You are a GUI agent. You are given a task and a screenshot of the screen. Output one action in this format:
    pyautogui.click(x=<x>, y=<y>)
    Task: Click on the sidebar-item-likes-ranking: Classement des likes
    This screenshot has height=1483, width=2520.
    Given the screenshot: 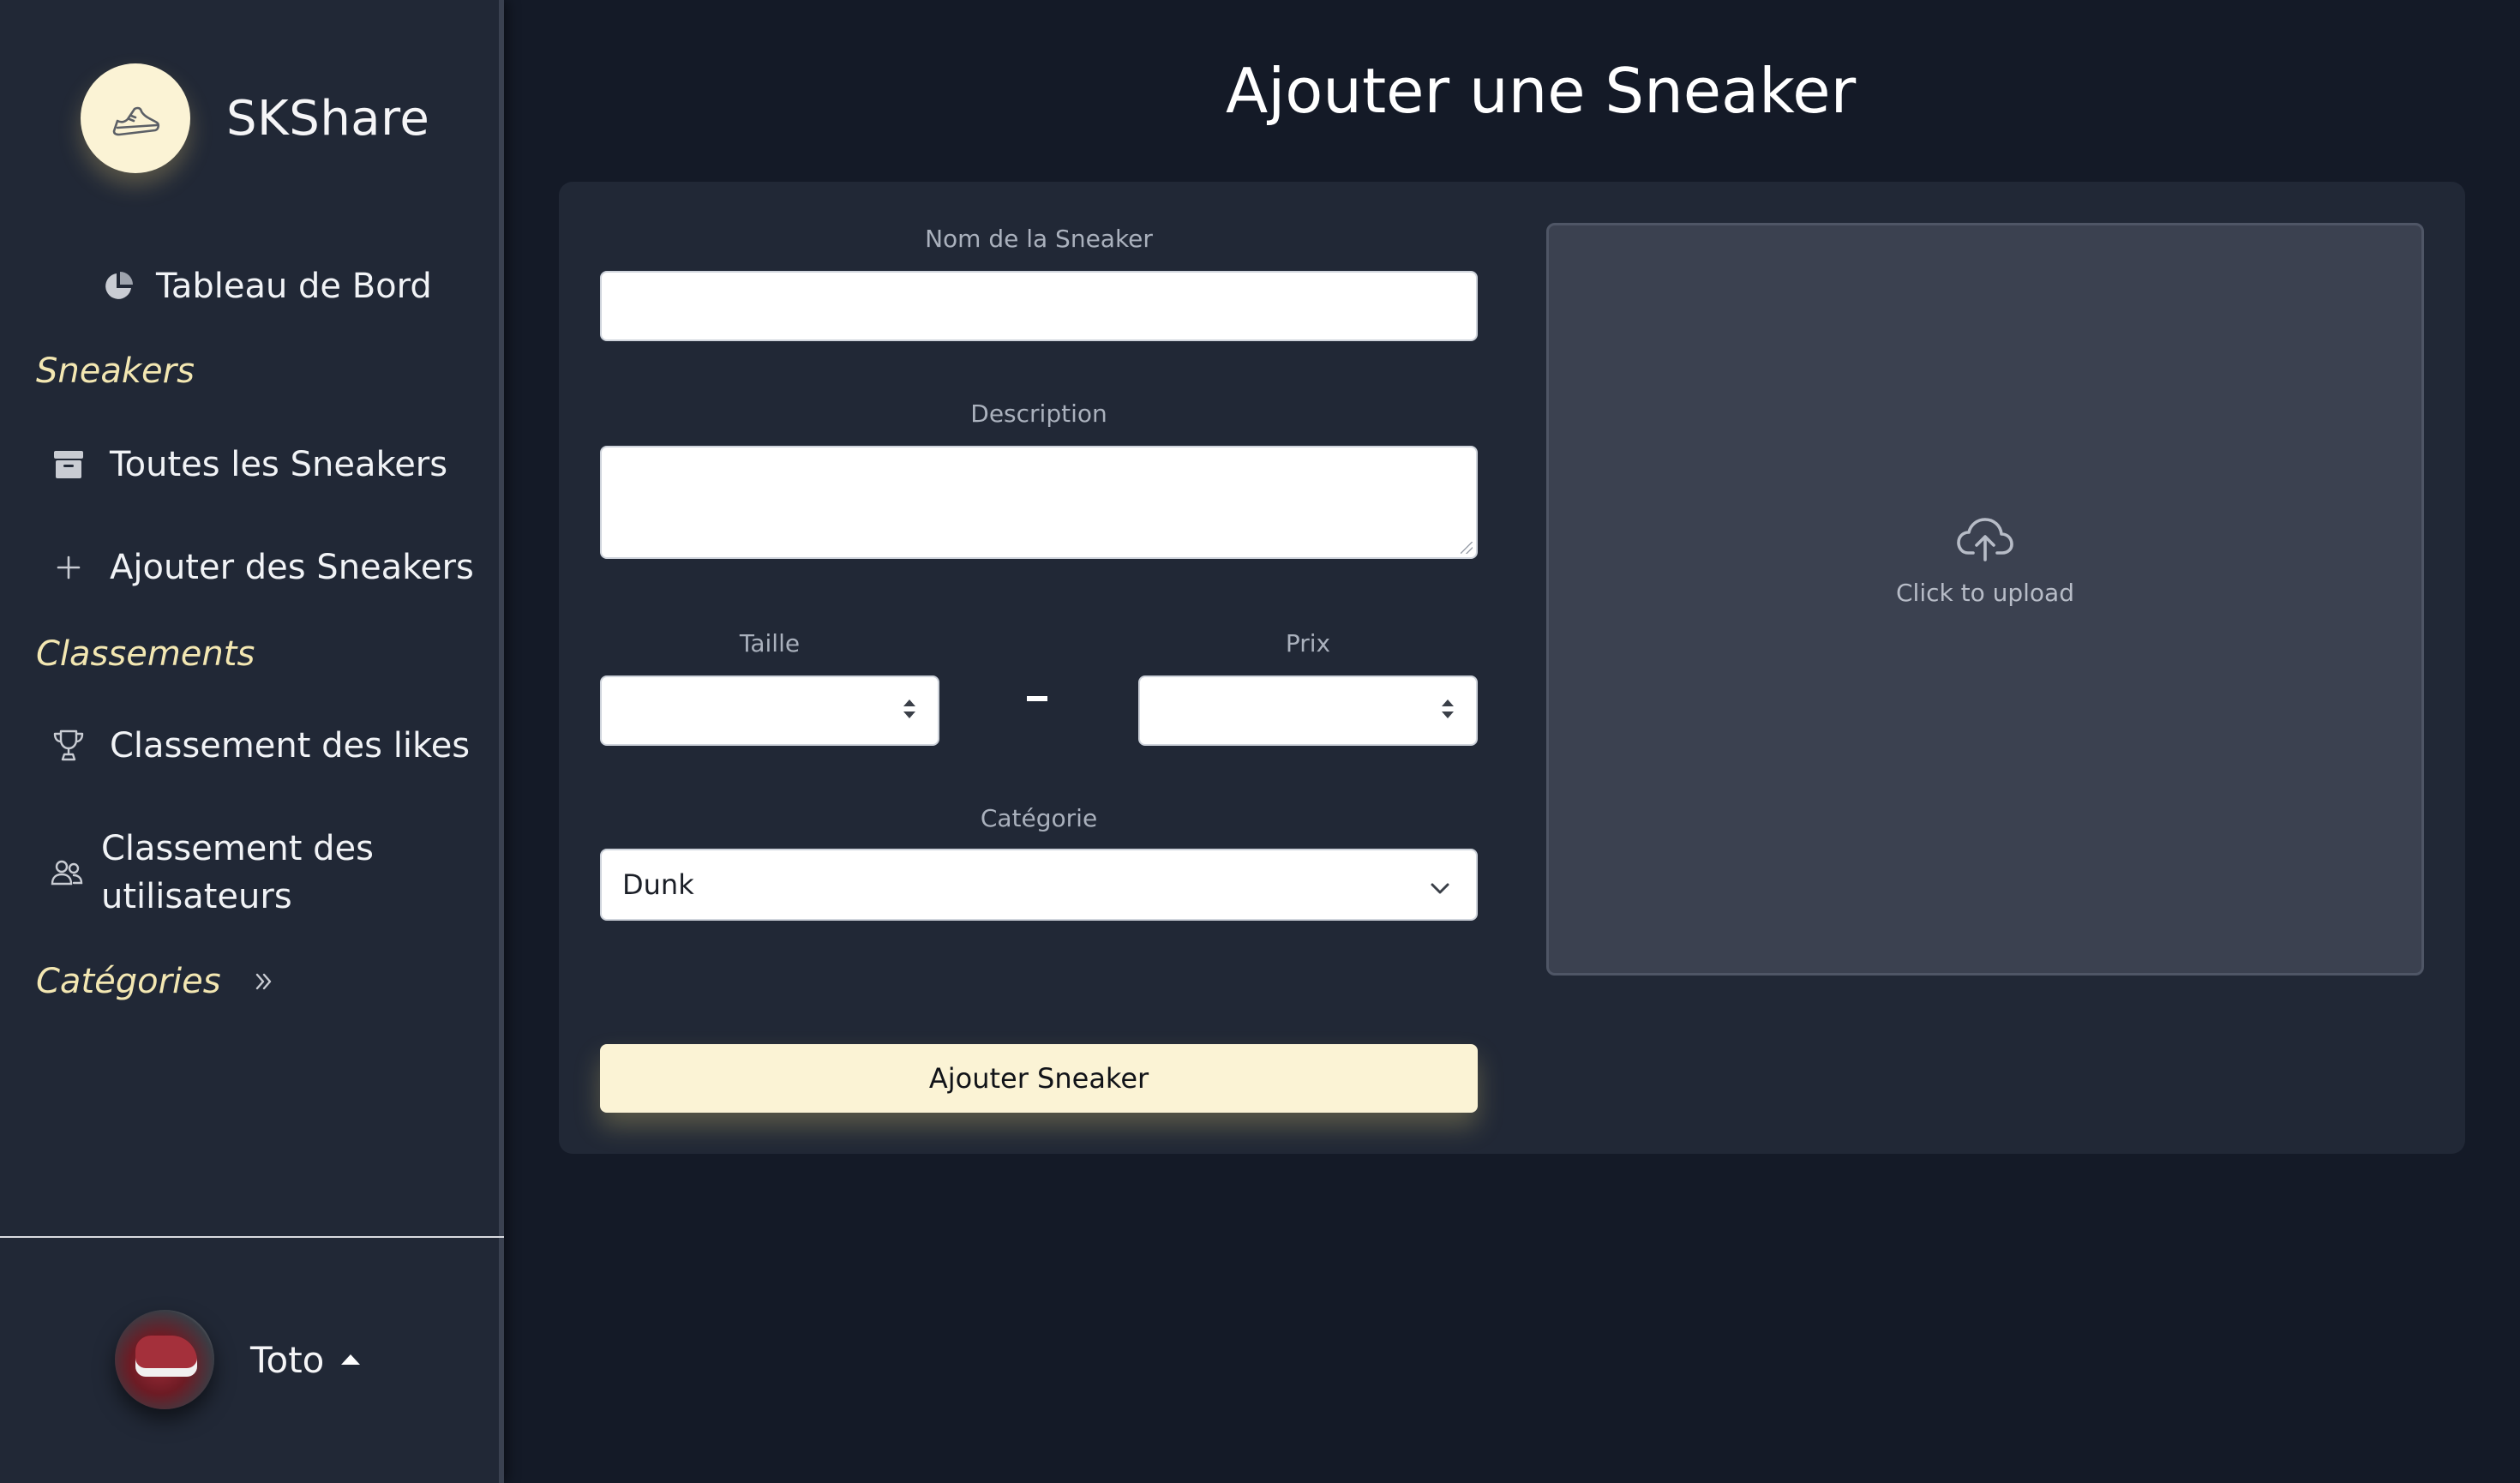 What is the action you would take?
    pyautogui.click(x=260, y=746)
    